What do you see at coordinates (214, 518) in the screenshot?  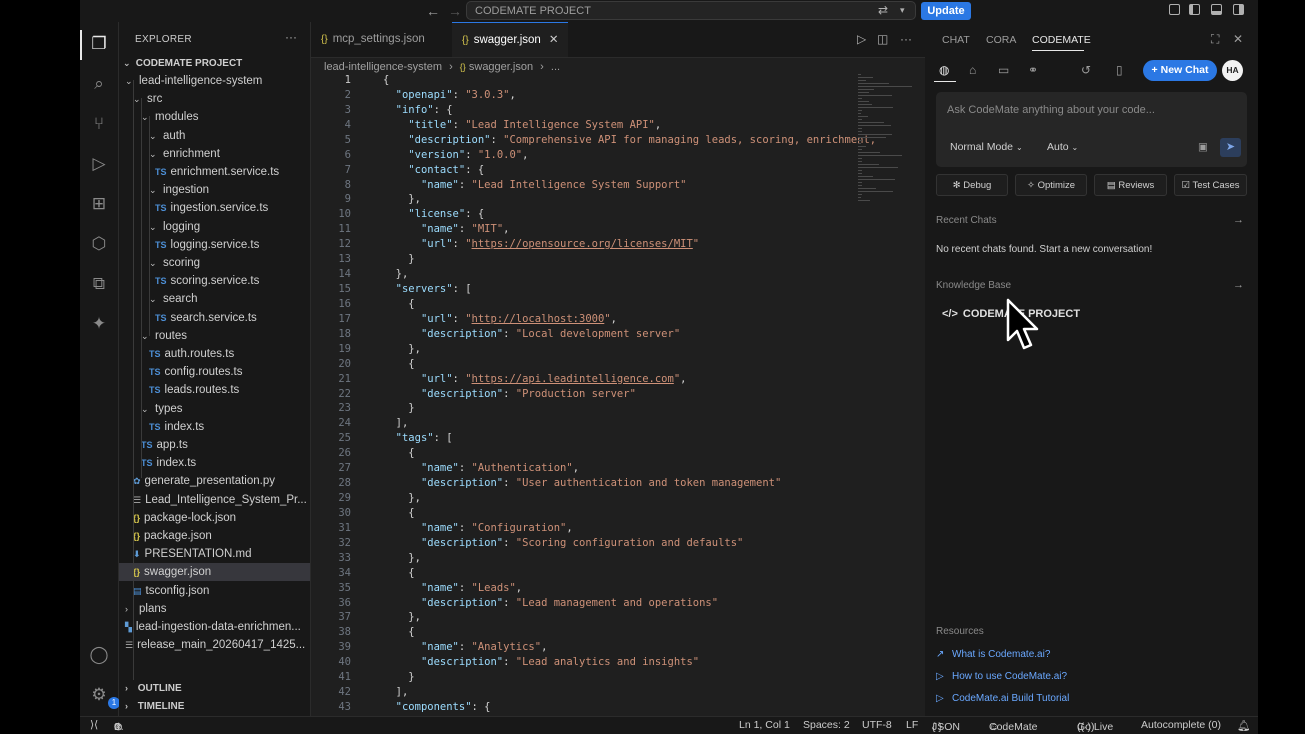 I see `tree-file: {} package-lock.json` at bounding box center [214, 518].